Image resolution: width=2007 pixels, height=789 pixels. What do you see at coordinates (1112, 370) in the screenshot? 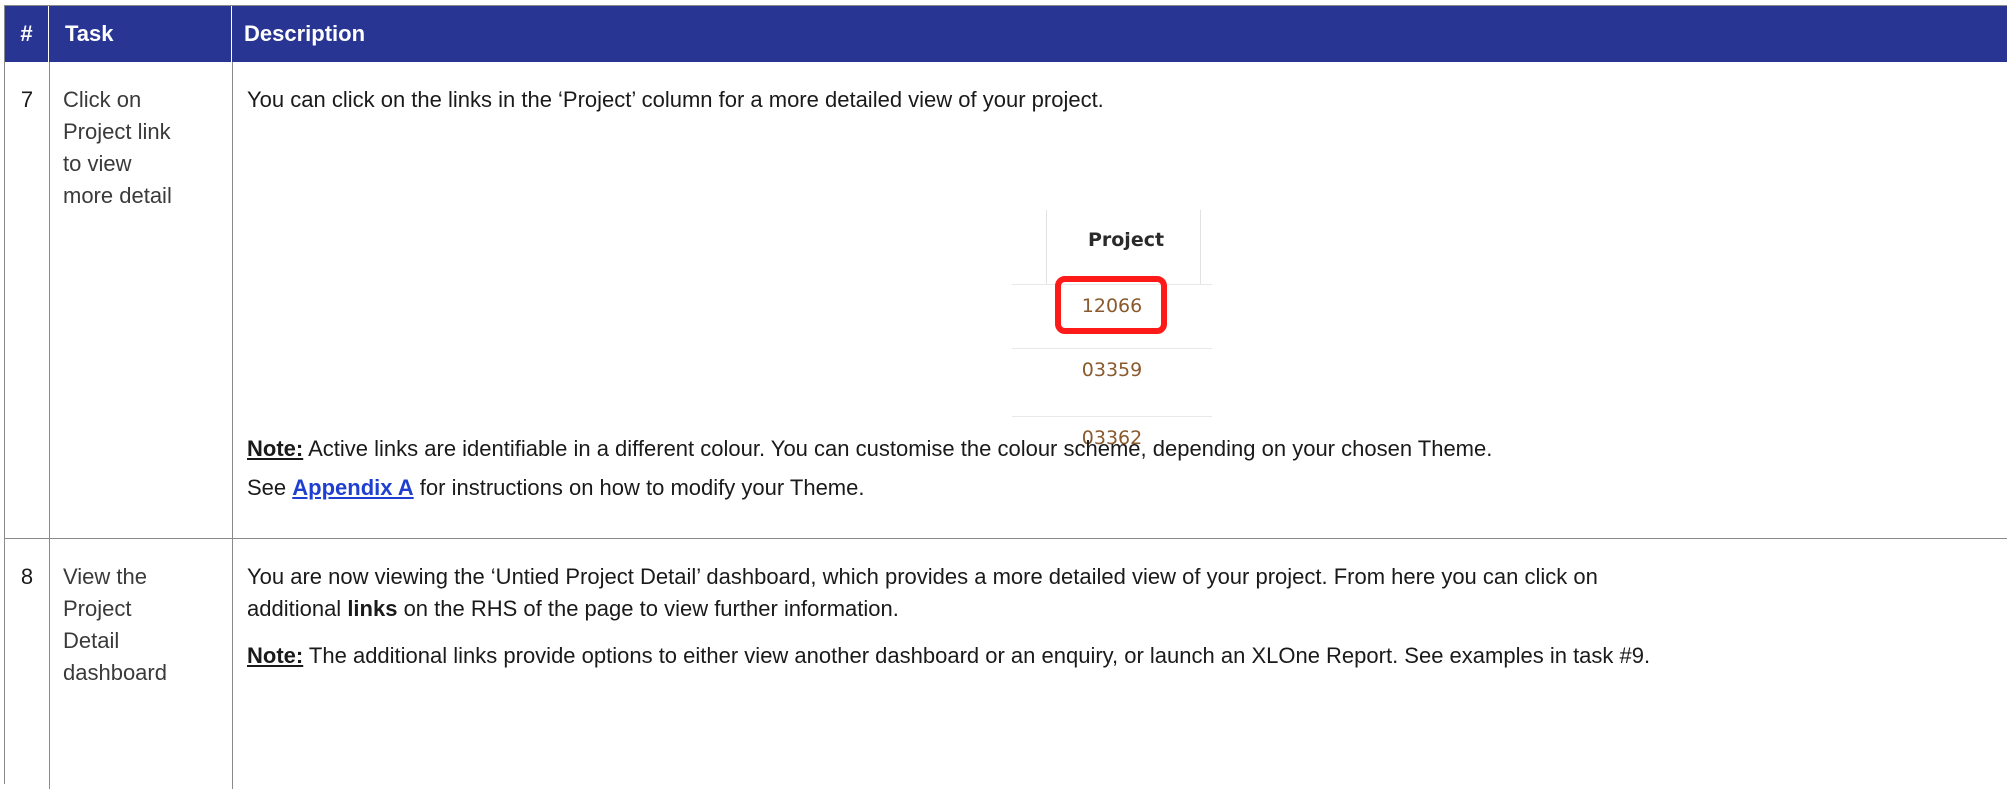
I see `project-link-03359: 03359` at bounding box center [1112, 370].